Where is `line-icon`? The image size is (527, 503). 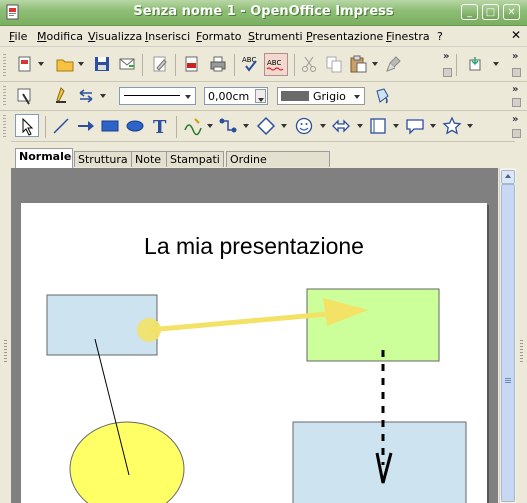
line-icon is located at coordinates (62, 96).